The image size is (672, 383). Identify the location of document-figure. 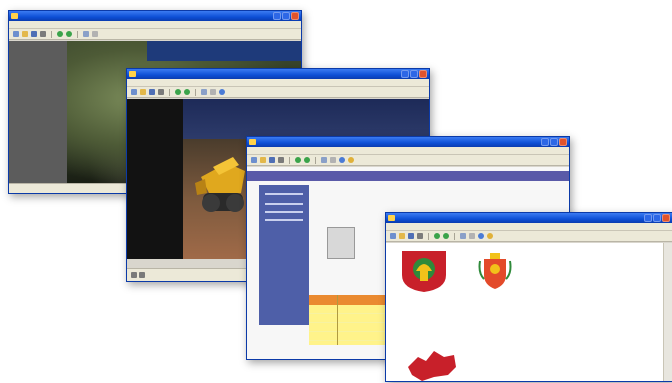
(341, 243).